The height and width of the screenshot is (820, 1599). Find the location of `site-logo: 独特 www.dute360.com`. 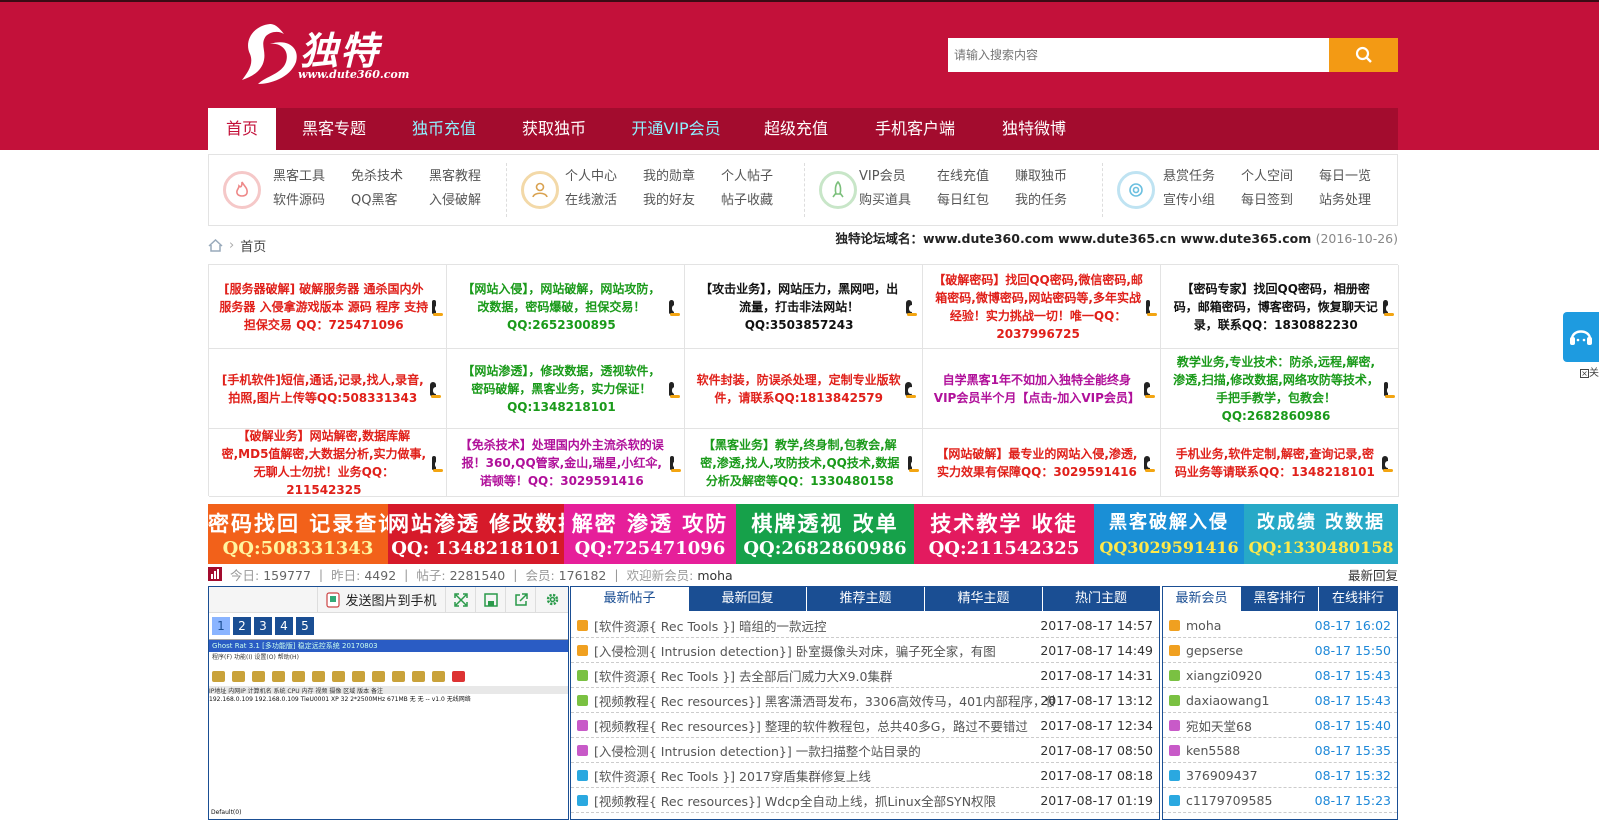

site-logo: 独特 www.dute360.com is located at coordinates (325, 53).